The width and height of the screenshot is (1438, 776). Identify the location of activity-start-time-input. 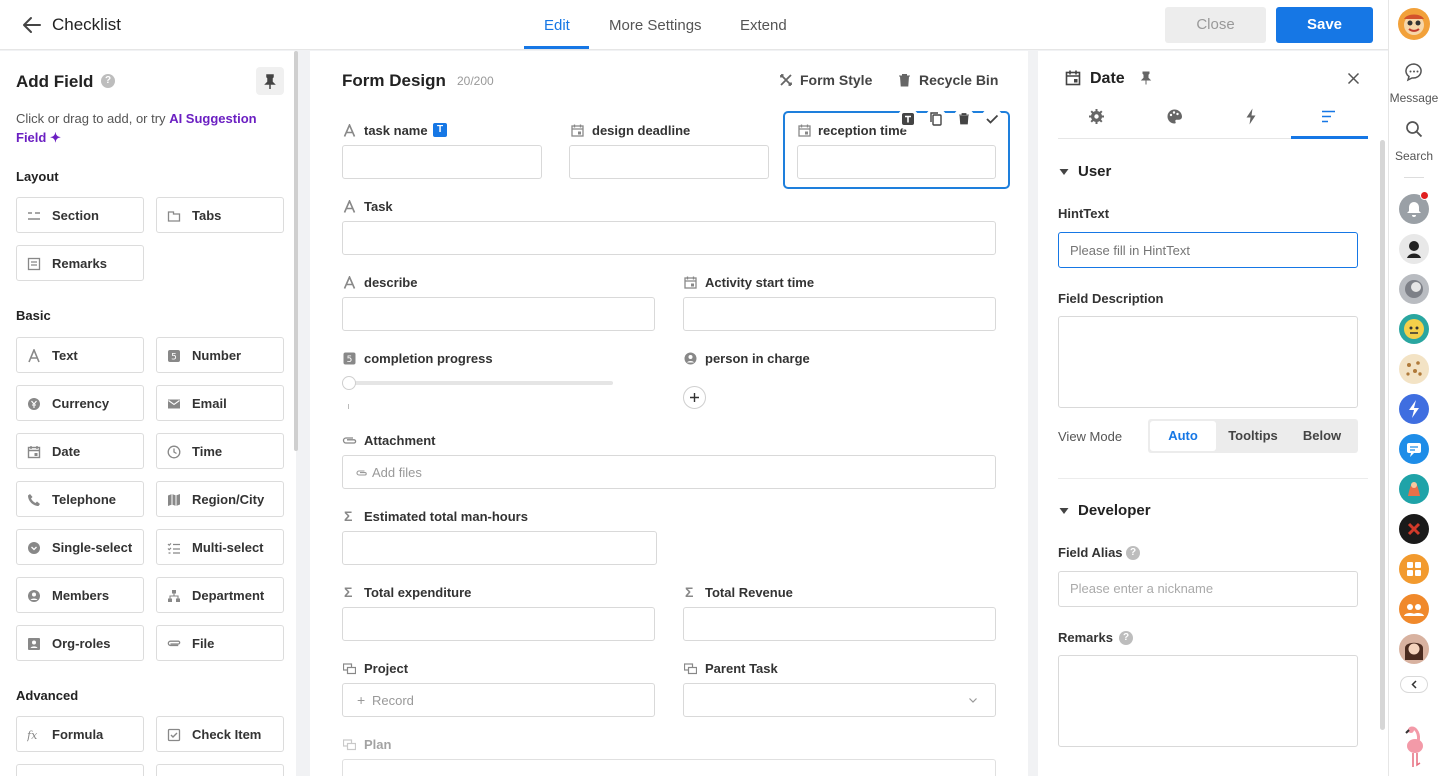
(839, 314).